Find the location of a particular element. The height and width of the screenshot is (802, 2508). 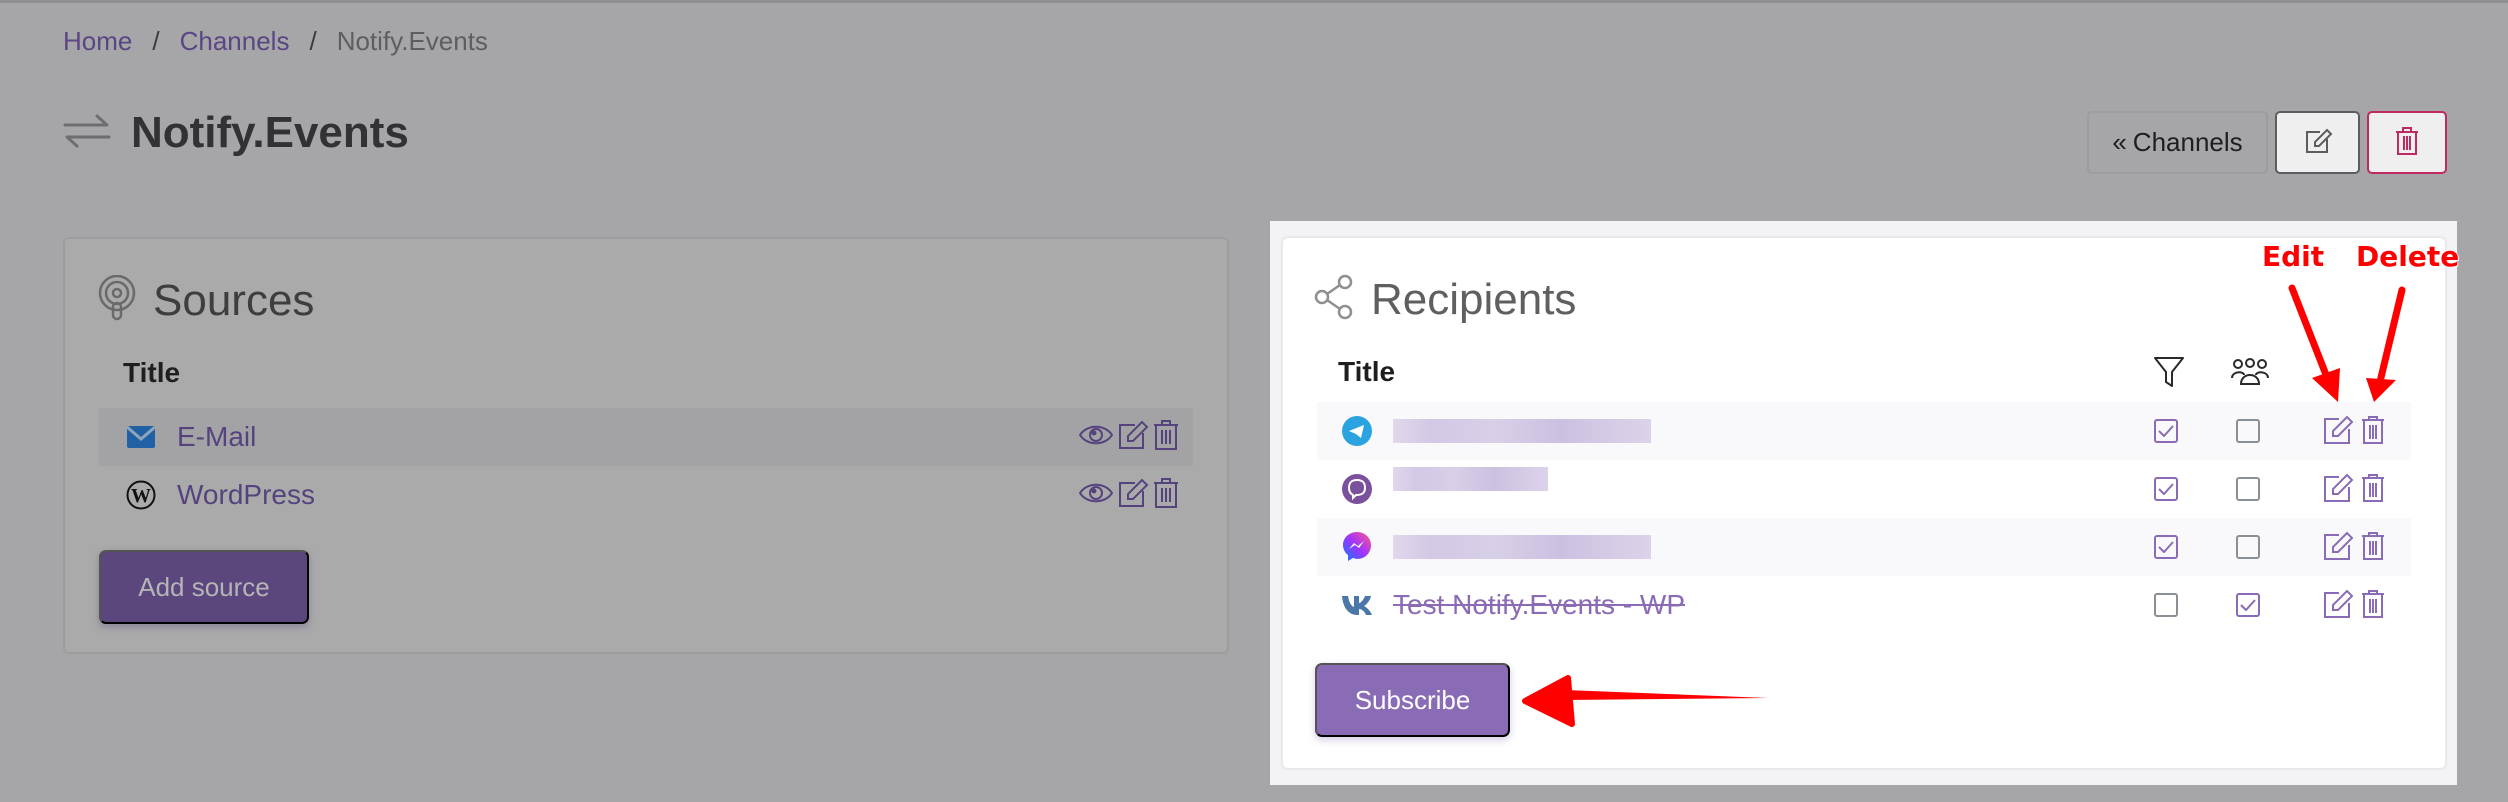

podcast-icon is located at coordinates (117, 300).